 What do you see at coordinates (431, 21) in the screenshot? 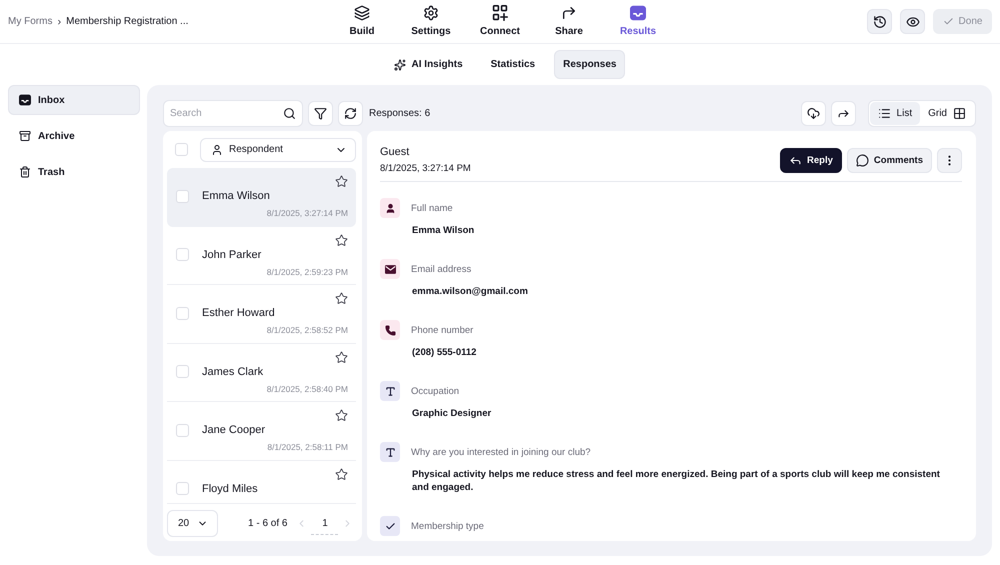
I see `nav-tab: Settings` at bounding box center [431, 21].